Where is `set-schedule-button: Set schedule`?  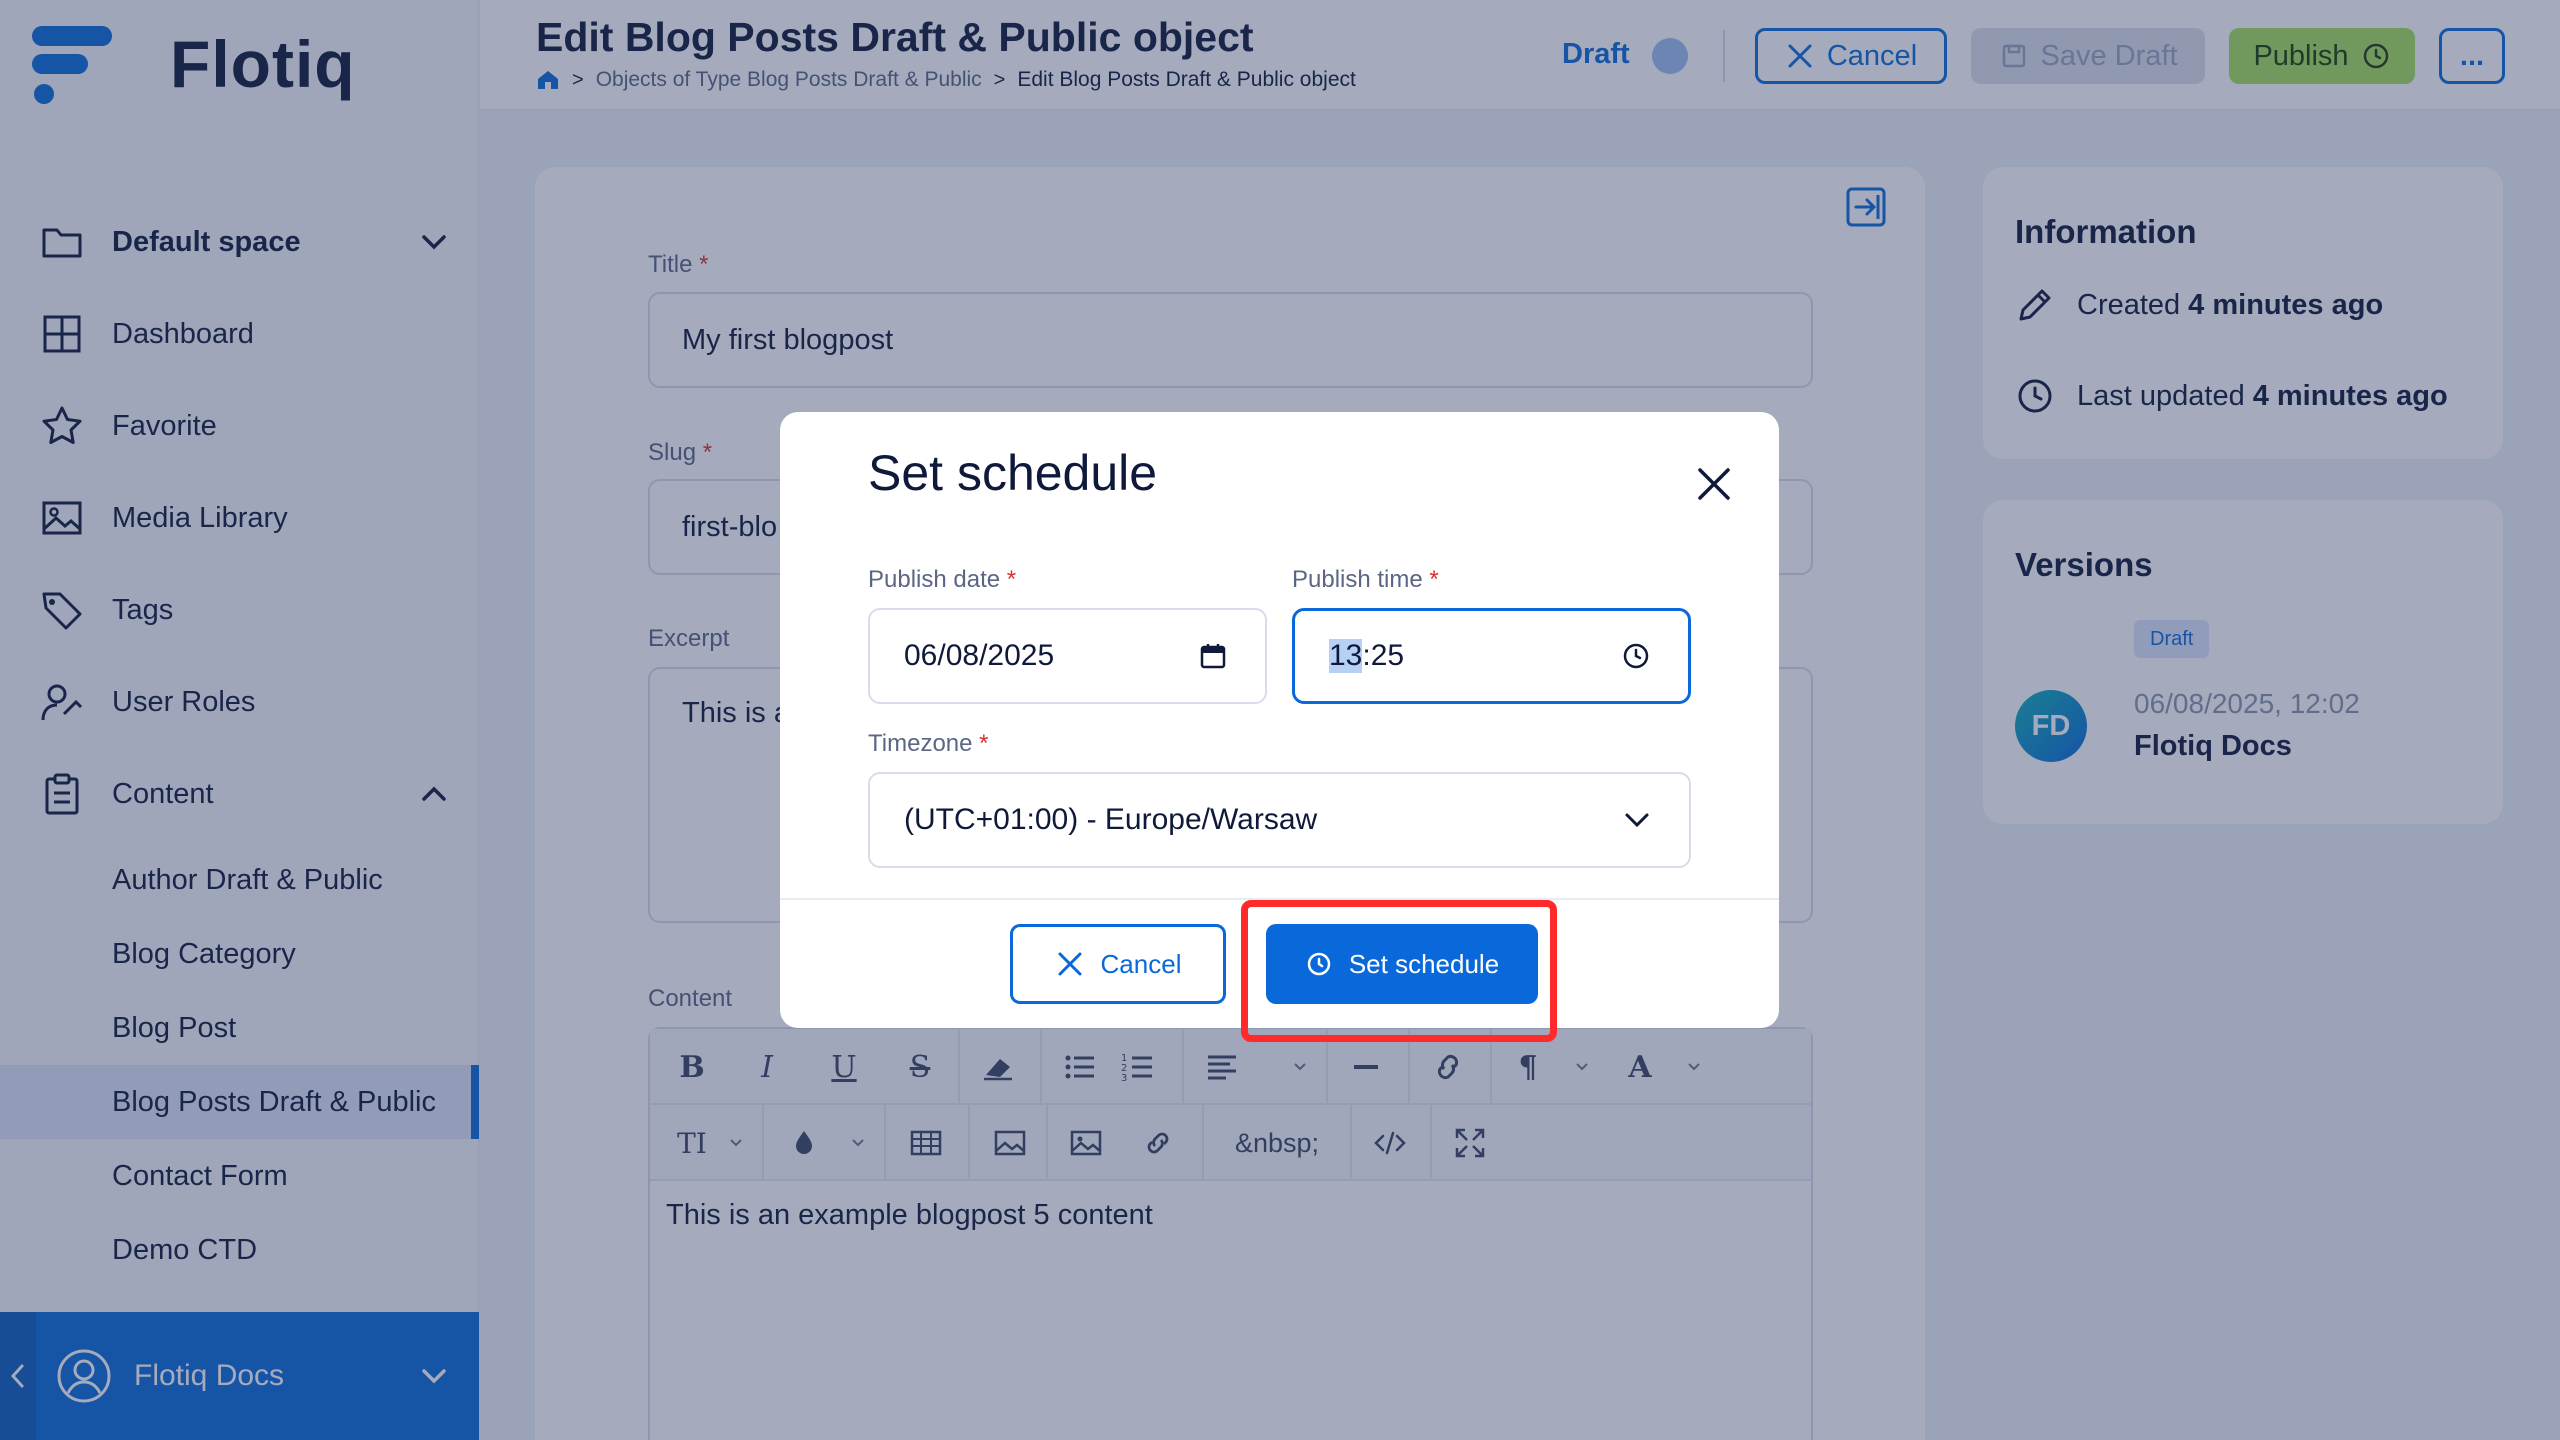 set-schedule-button: Set schedule is located at coordinates (1402, 964).